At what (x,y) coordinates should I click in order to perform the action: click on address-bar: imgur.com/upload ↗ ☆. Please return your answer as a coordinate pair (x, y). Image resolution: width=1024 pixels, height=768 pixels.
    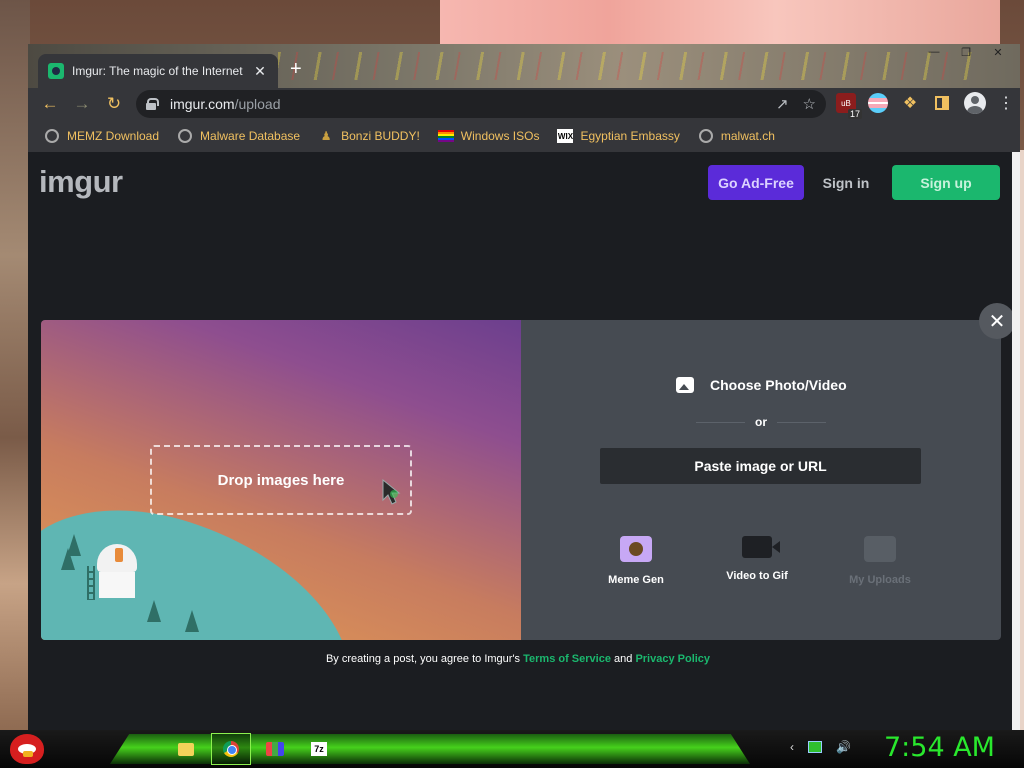
    Looking at the image, I should click on (481, 104).